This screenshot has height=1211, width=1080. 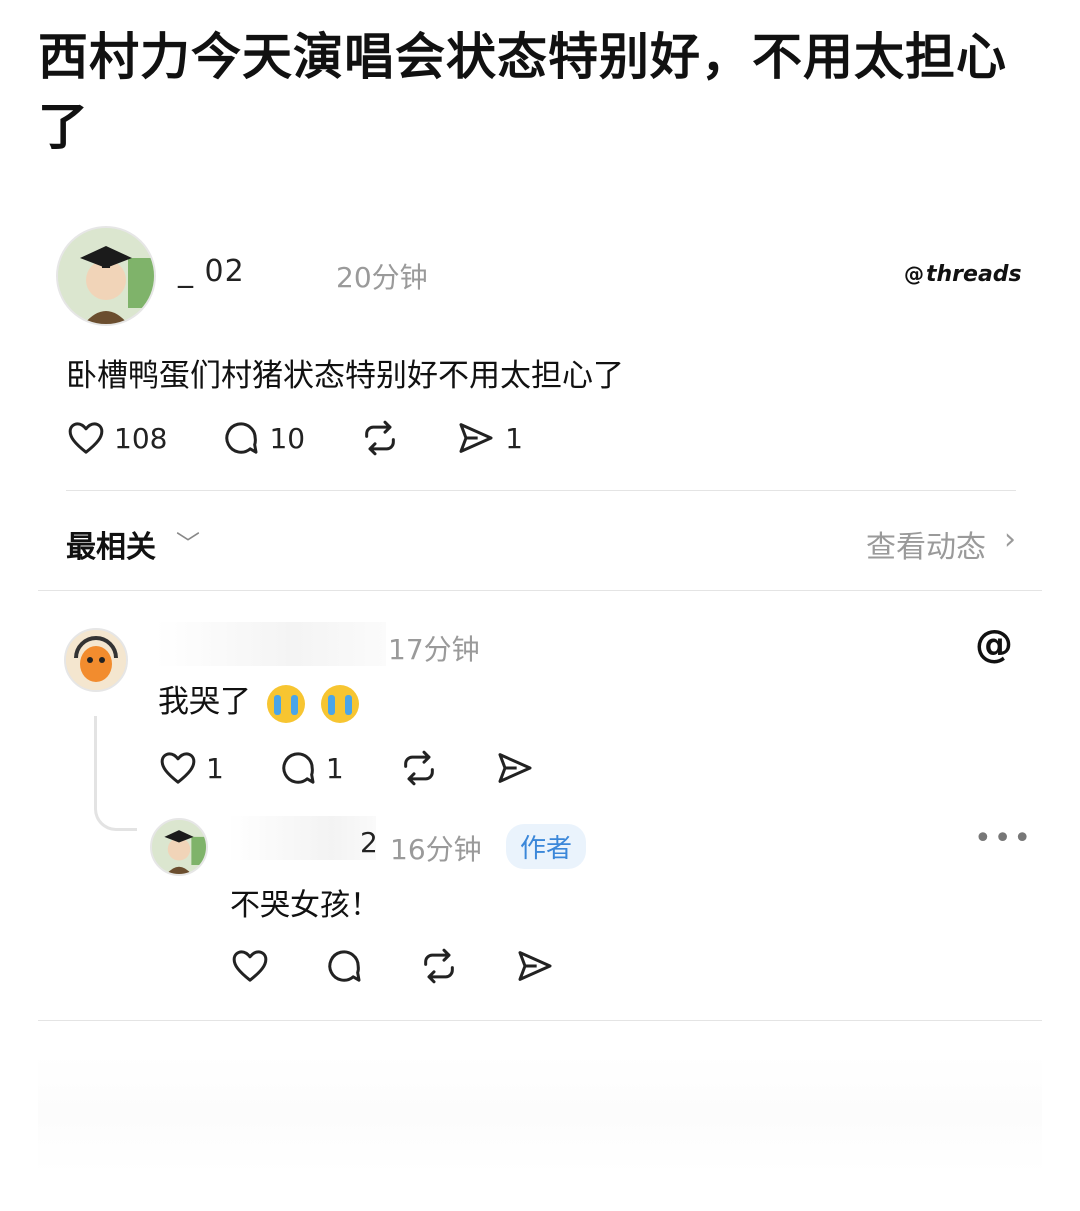 I want to click on sort-dropdown: 最相关, so click(x=111, y=544).